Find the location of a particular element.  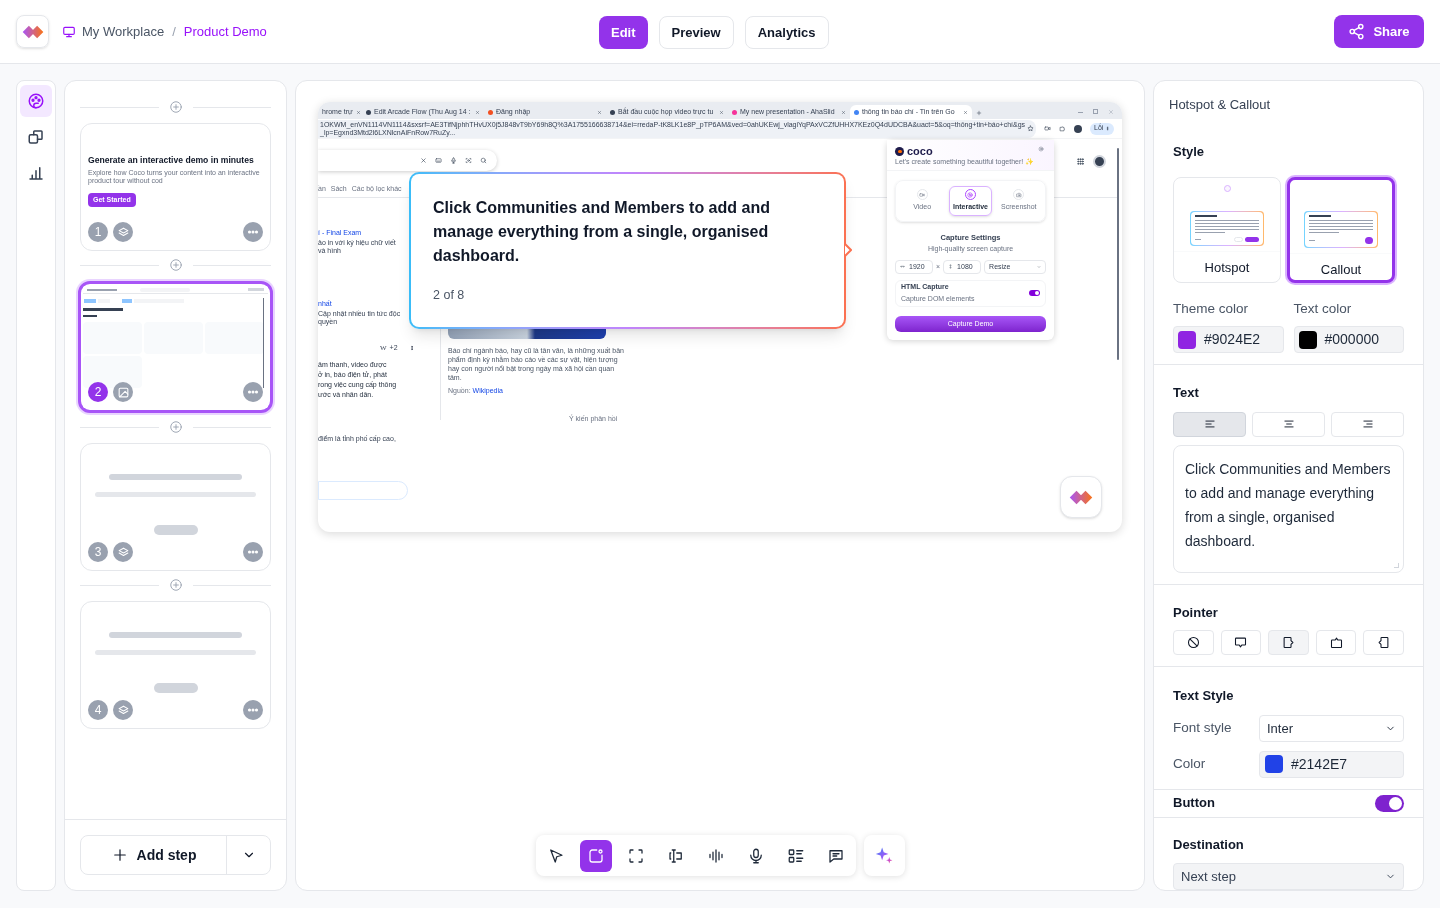

share-button: Share is located at coordinates (1379, 31).